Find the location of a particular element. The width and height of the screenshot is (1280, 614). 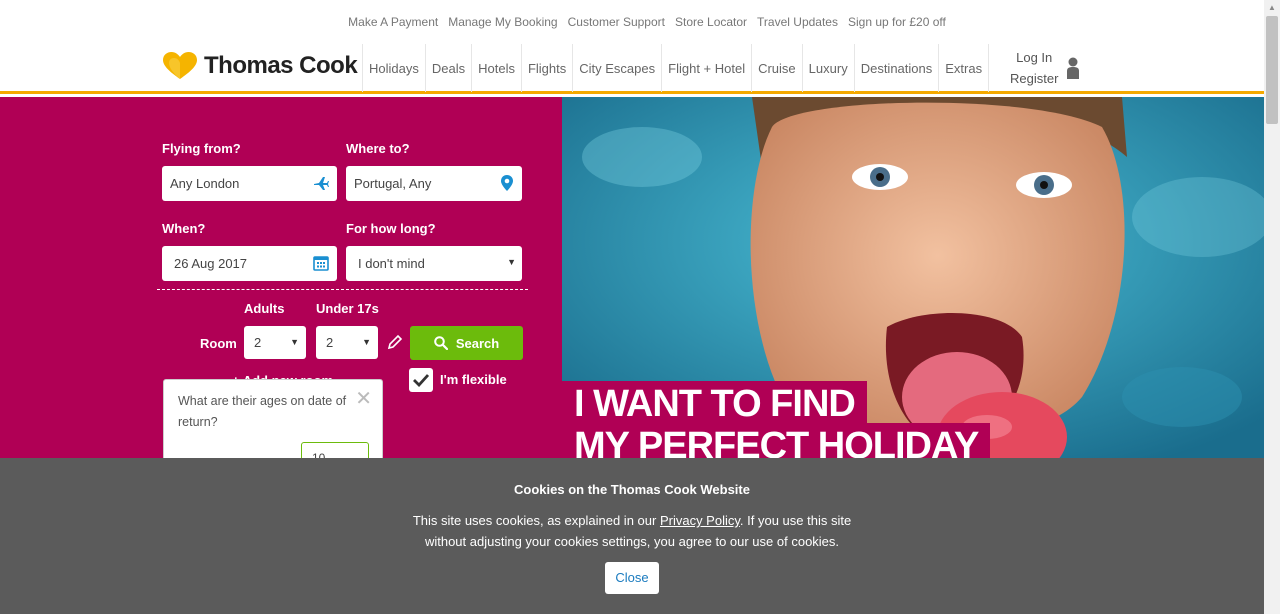

util-link-payment: Make A Payment is located at coordinates (393, 22).